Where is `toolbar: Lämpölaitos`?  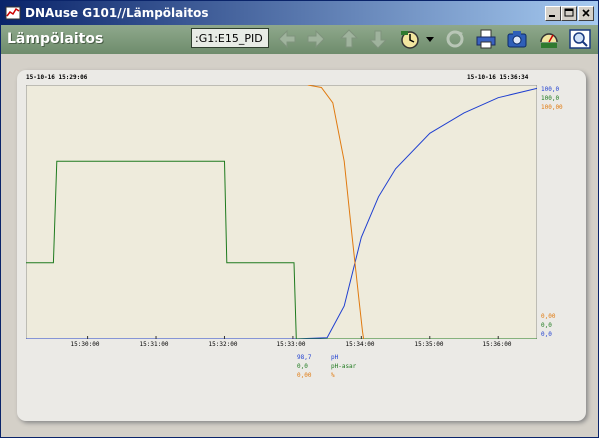
toolbar: Lämpölaitos is located at coordinates (299, 39).